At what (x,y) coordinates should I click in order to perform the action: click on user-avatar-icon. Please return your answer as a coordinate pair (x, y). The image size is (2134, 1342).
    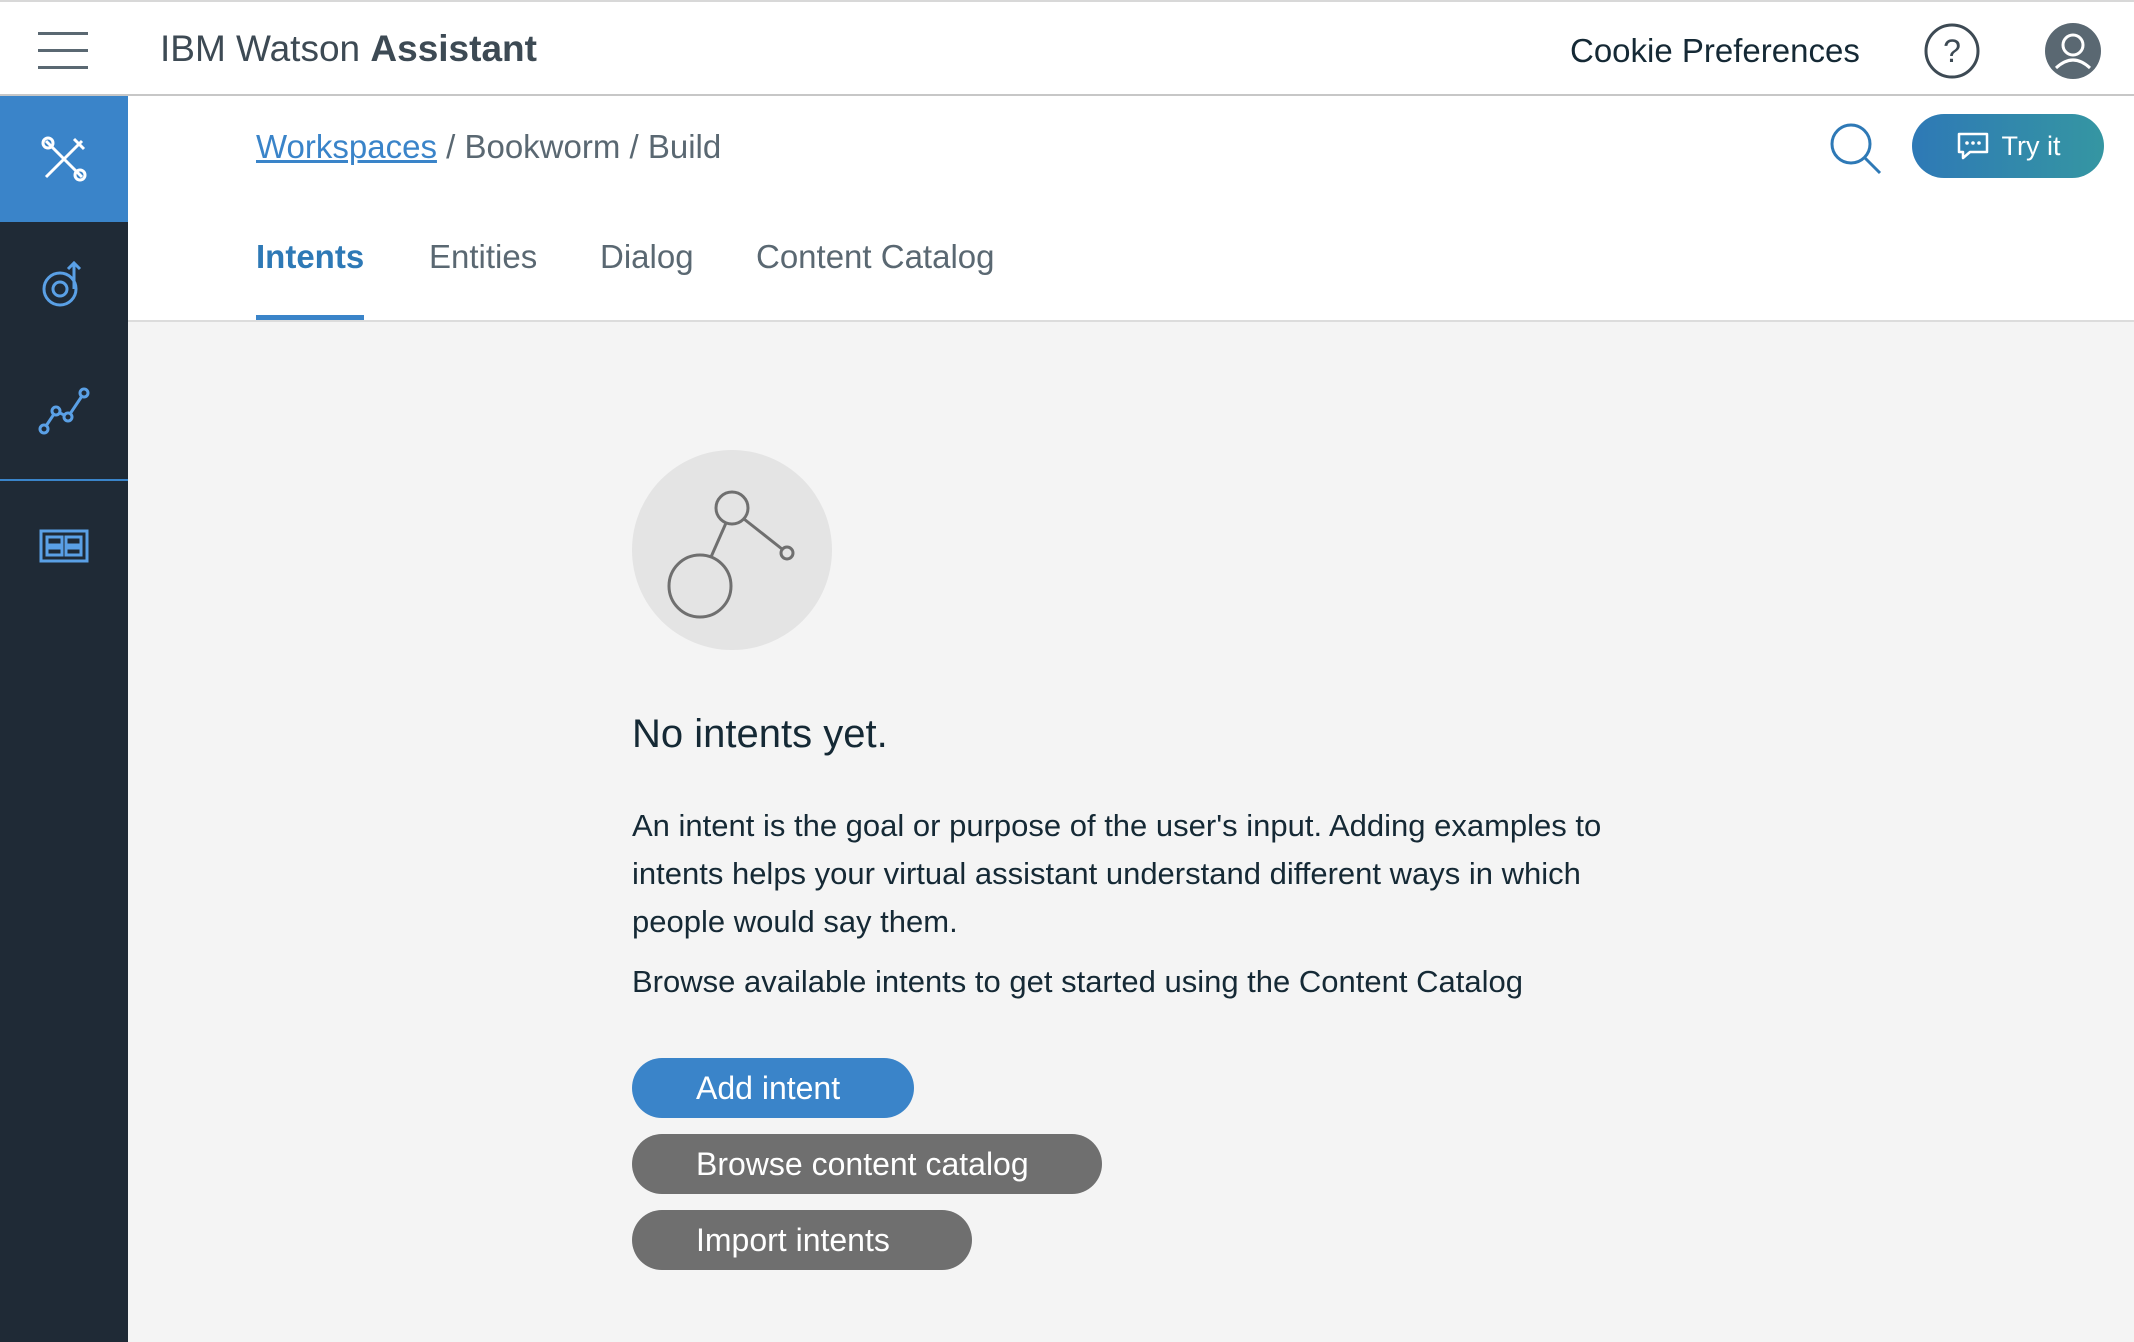
    Looking at the image, I should click on (2073, 51).